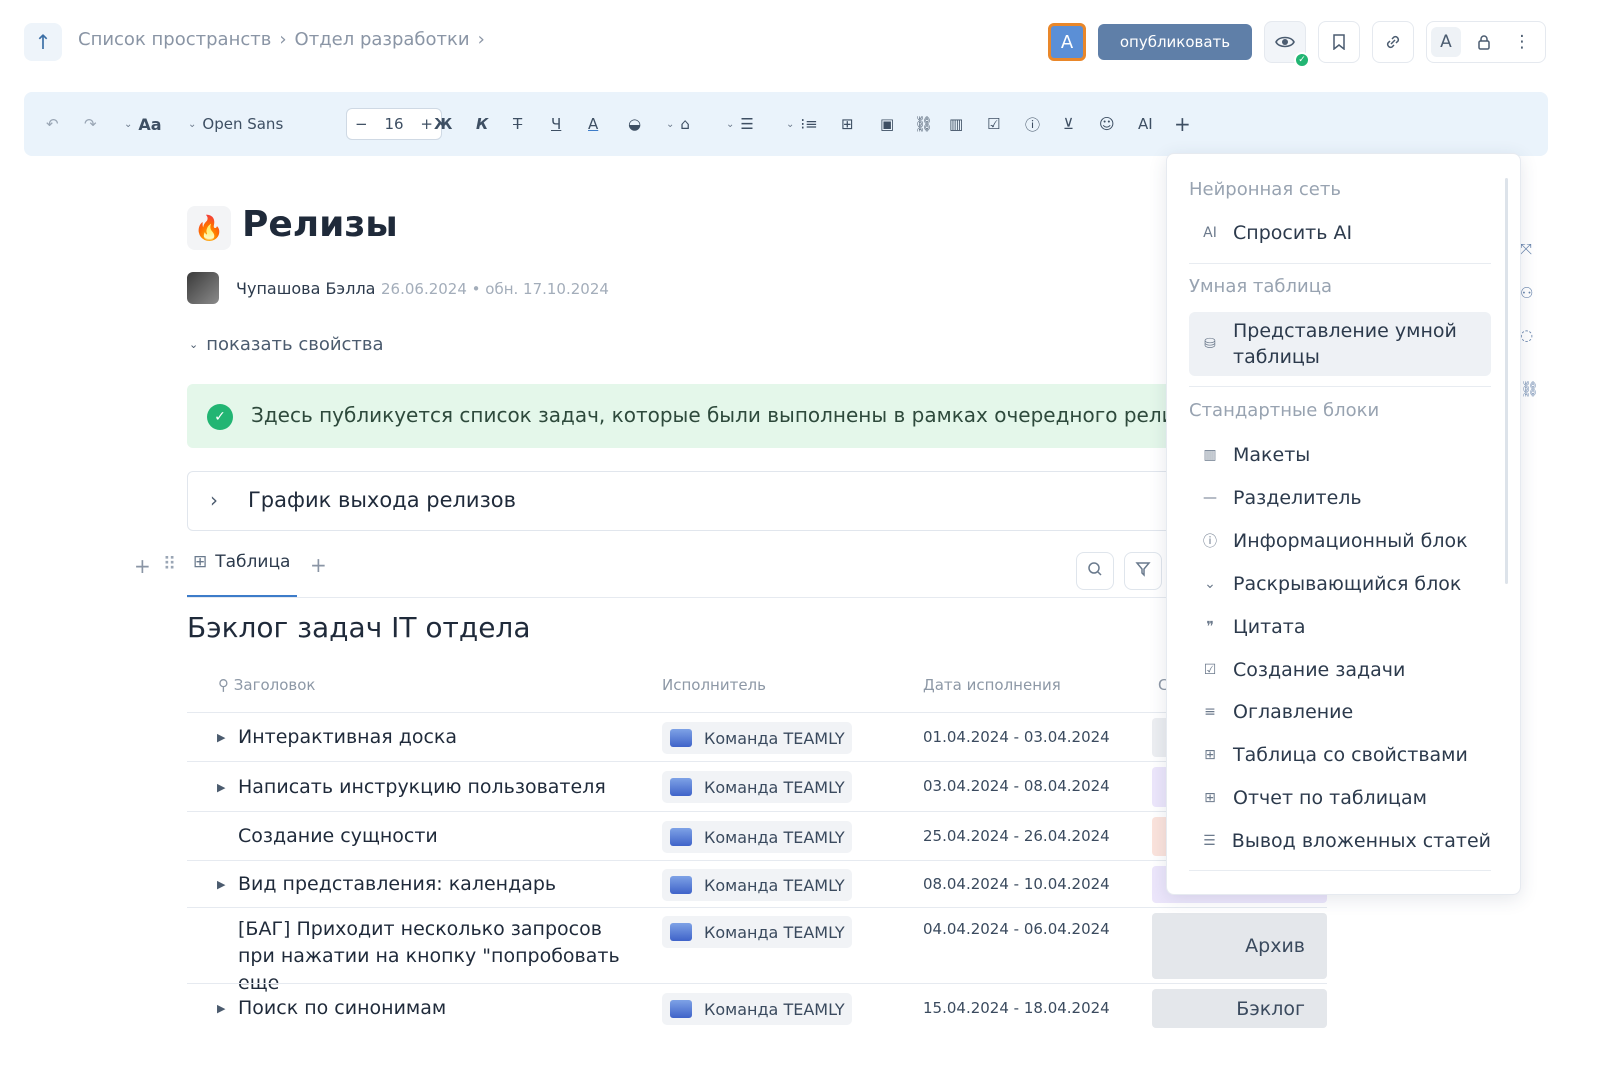 This screenshot has height=1066, width=1604. I want to click on menu-item-ask-ai: AI Спросить AI, so click(1340, 233).